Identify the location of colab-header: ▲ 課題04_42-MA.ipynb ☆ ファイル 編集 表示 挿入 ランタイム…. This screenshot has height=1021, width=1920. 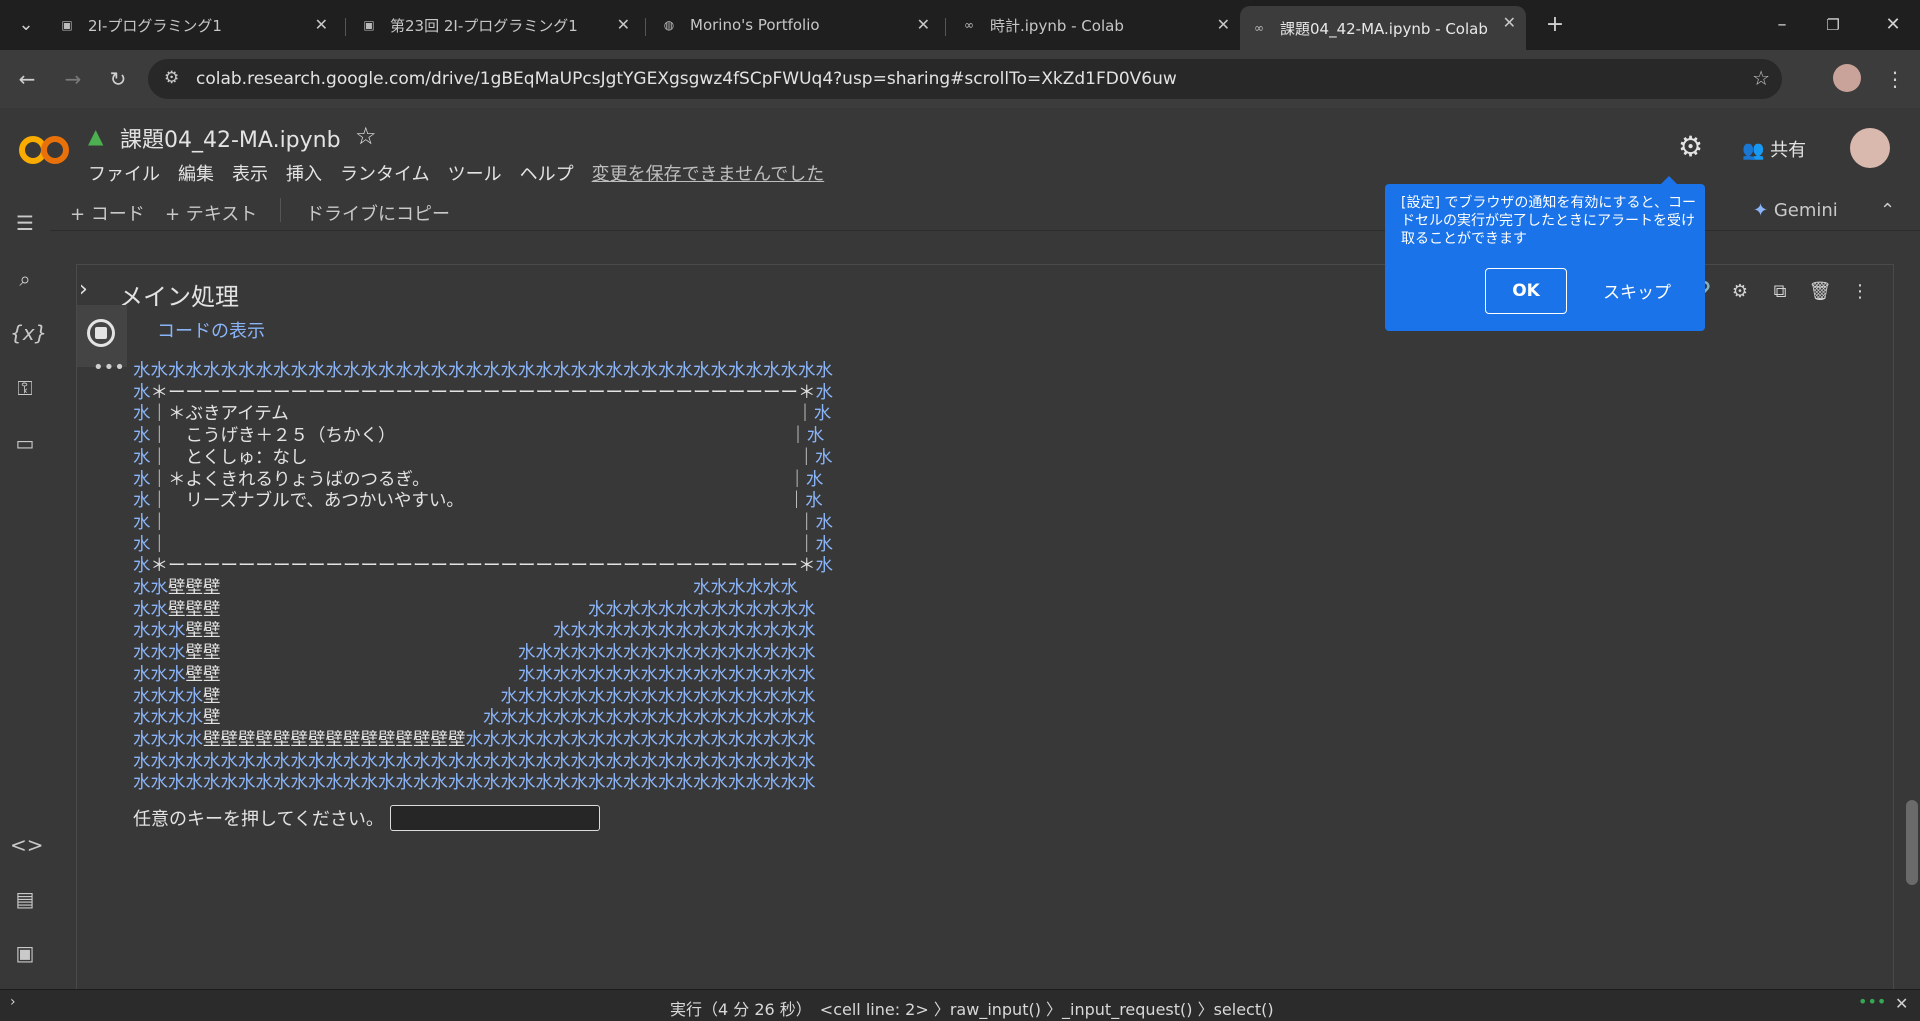
(960, 149).